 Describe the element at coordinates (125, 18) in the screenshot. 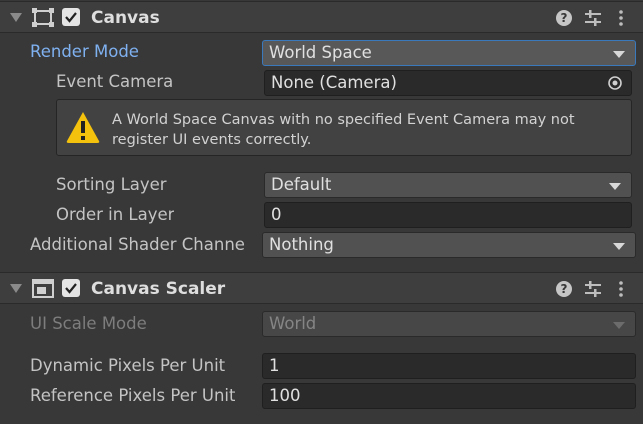

I see `canvas-title: Canvas` at that location.